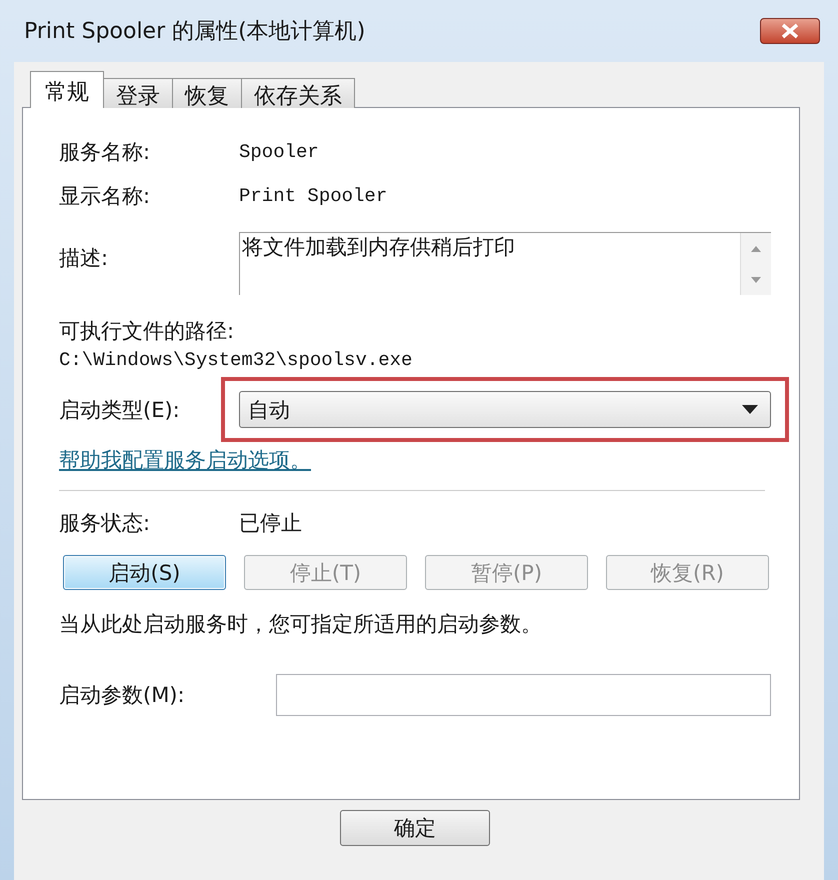  What do you see at coordinates (146, 331) in the screenshot?
I see `field-label: 可执行文件的路径:` at bounding box center [146, 331].